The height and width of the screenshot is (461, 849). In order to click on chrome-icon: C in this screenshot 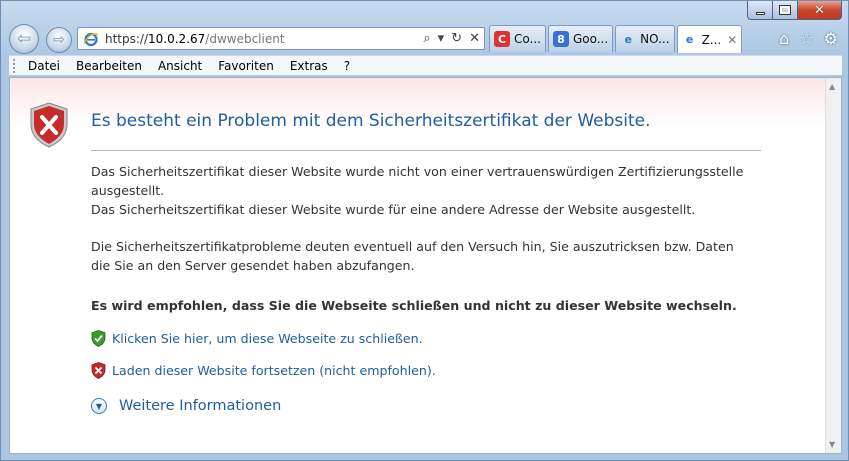, I will do `click(502, 39)`.